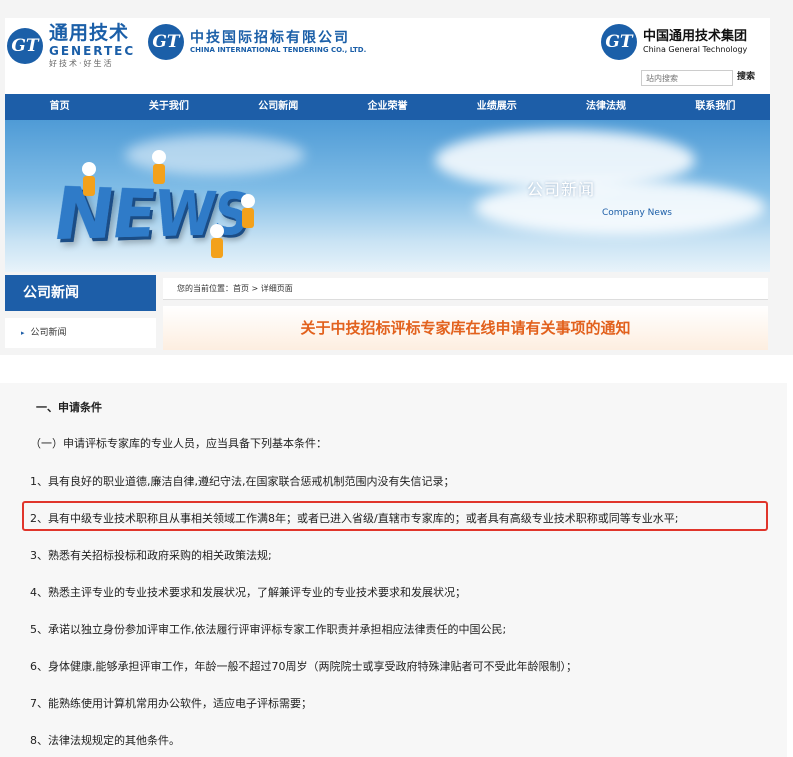 The height and width of the screenshot is (757, 793). Describe the element at coordinates (715, 107) in the screenshot. I see `nav-item-contact: 联系我们` at that location.